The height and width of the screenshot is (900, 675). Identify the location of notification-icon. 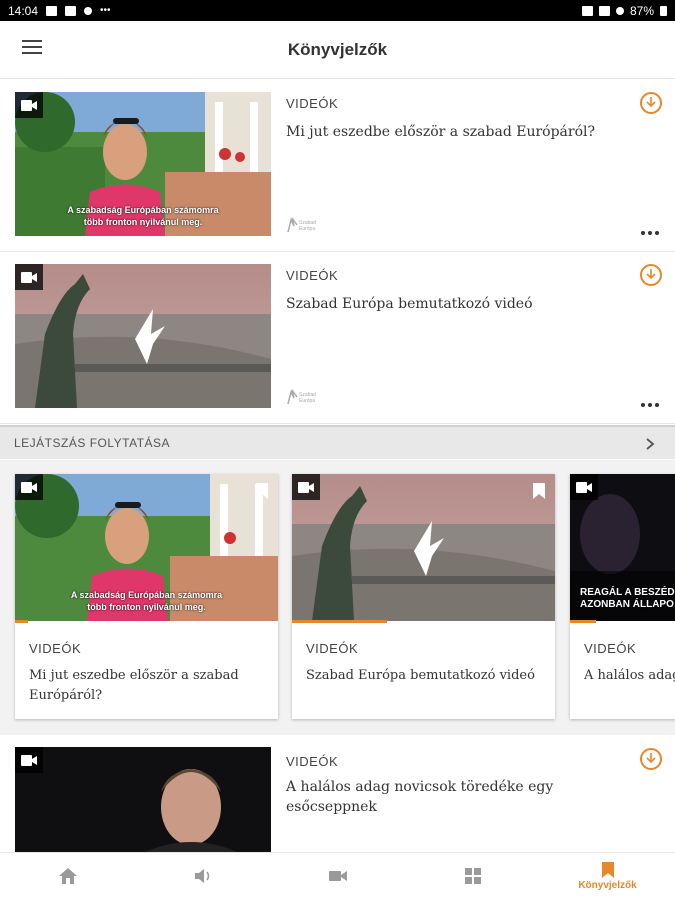
(71, 10).